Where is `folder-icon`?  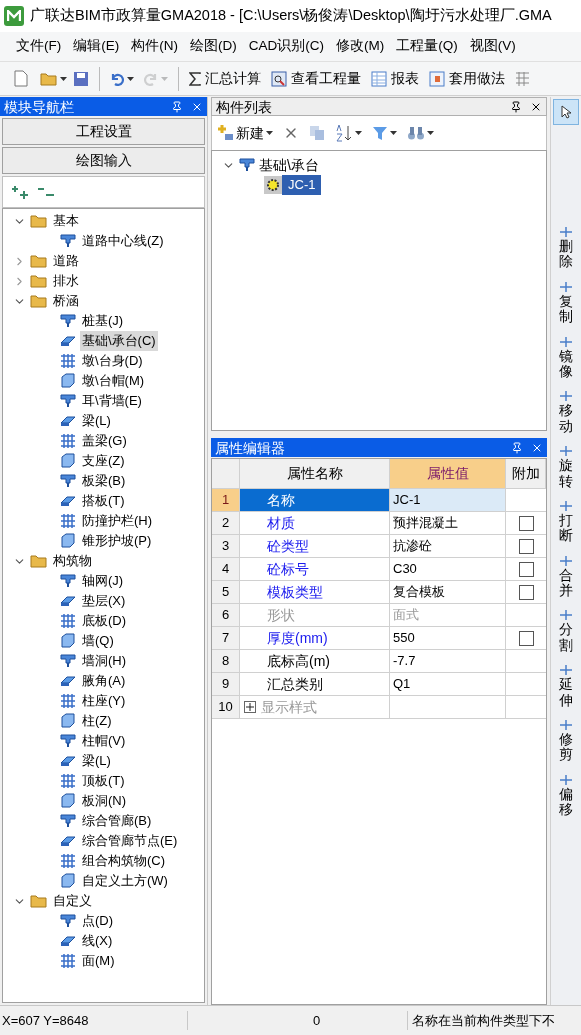
folder-icon is located at coordinates (39, 301).